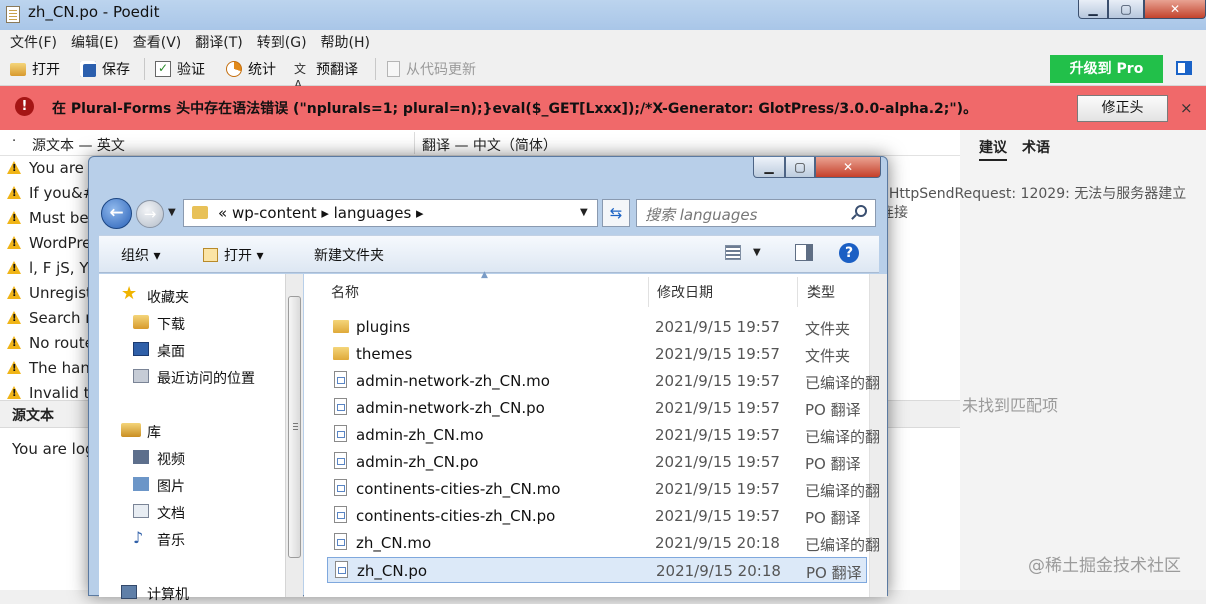 The image size is (1206, 604). Describe the element at coordinates (597, 354) in the screenshot. I see `folder-row: themes 2021/9/15 19:57 文件夹` at that location.